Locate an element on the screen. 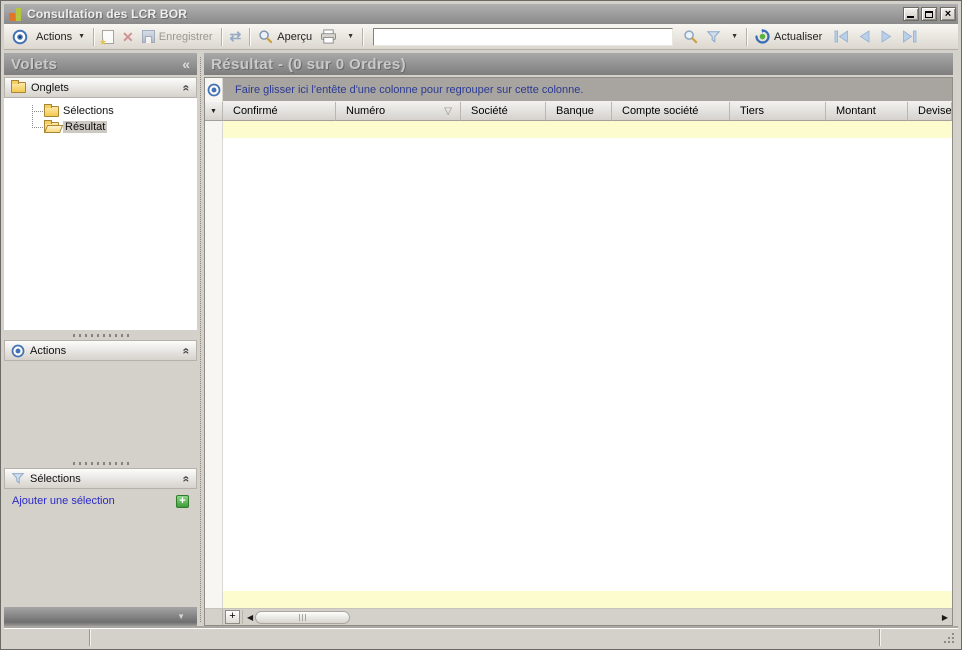 The image size is (962, 650). grid-bottom-highlight-row is located at coordinates (578, 599).